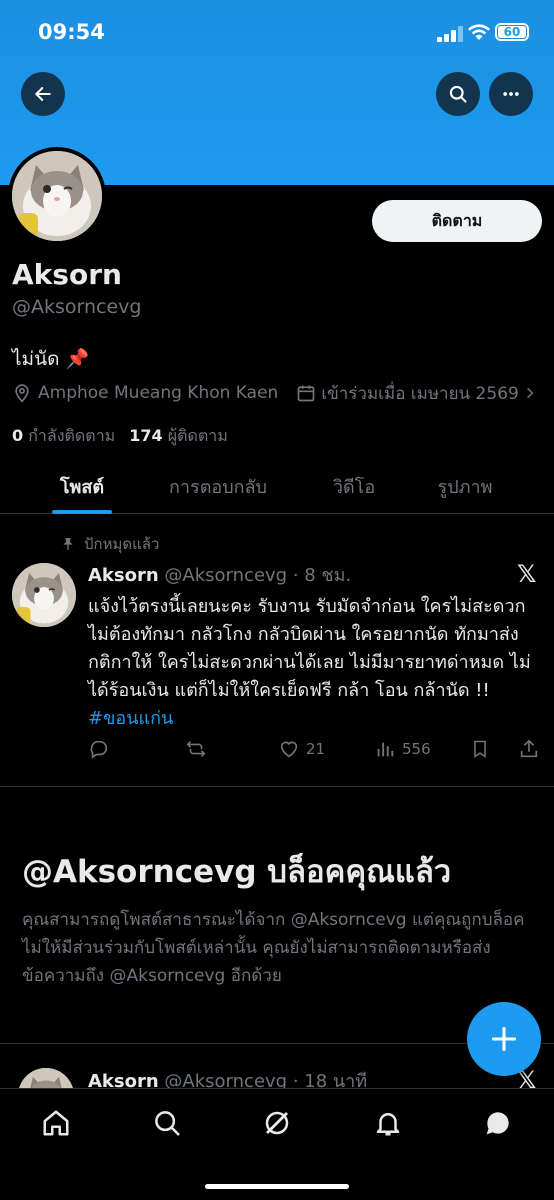 This screenshot has height=1200, width=554. Describe the element at coordinates (237, 872) in the screenshot. I see `blocked-title: @Aksorncevg บล็อคคุณแล้ว` at that location.